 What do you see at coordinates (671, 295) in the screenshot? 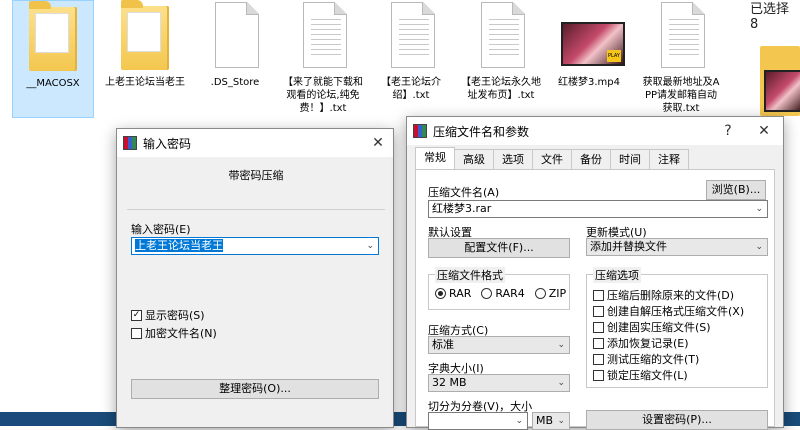
I see `option-label: 压缩后删除原来的文件(D)` at bounding box center [671, 295].